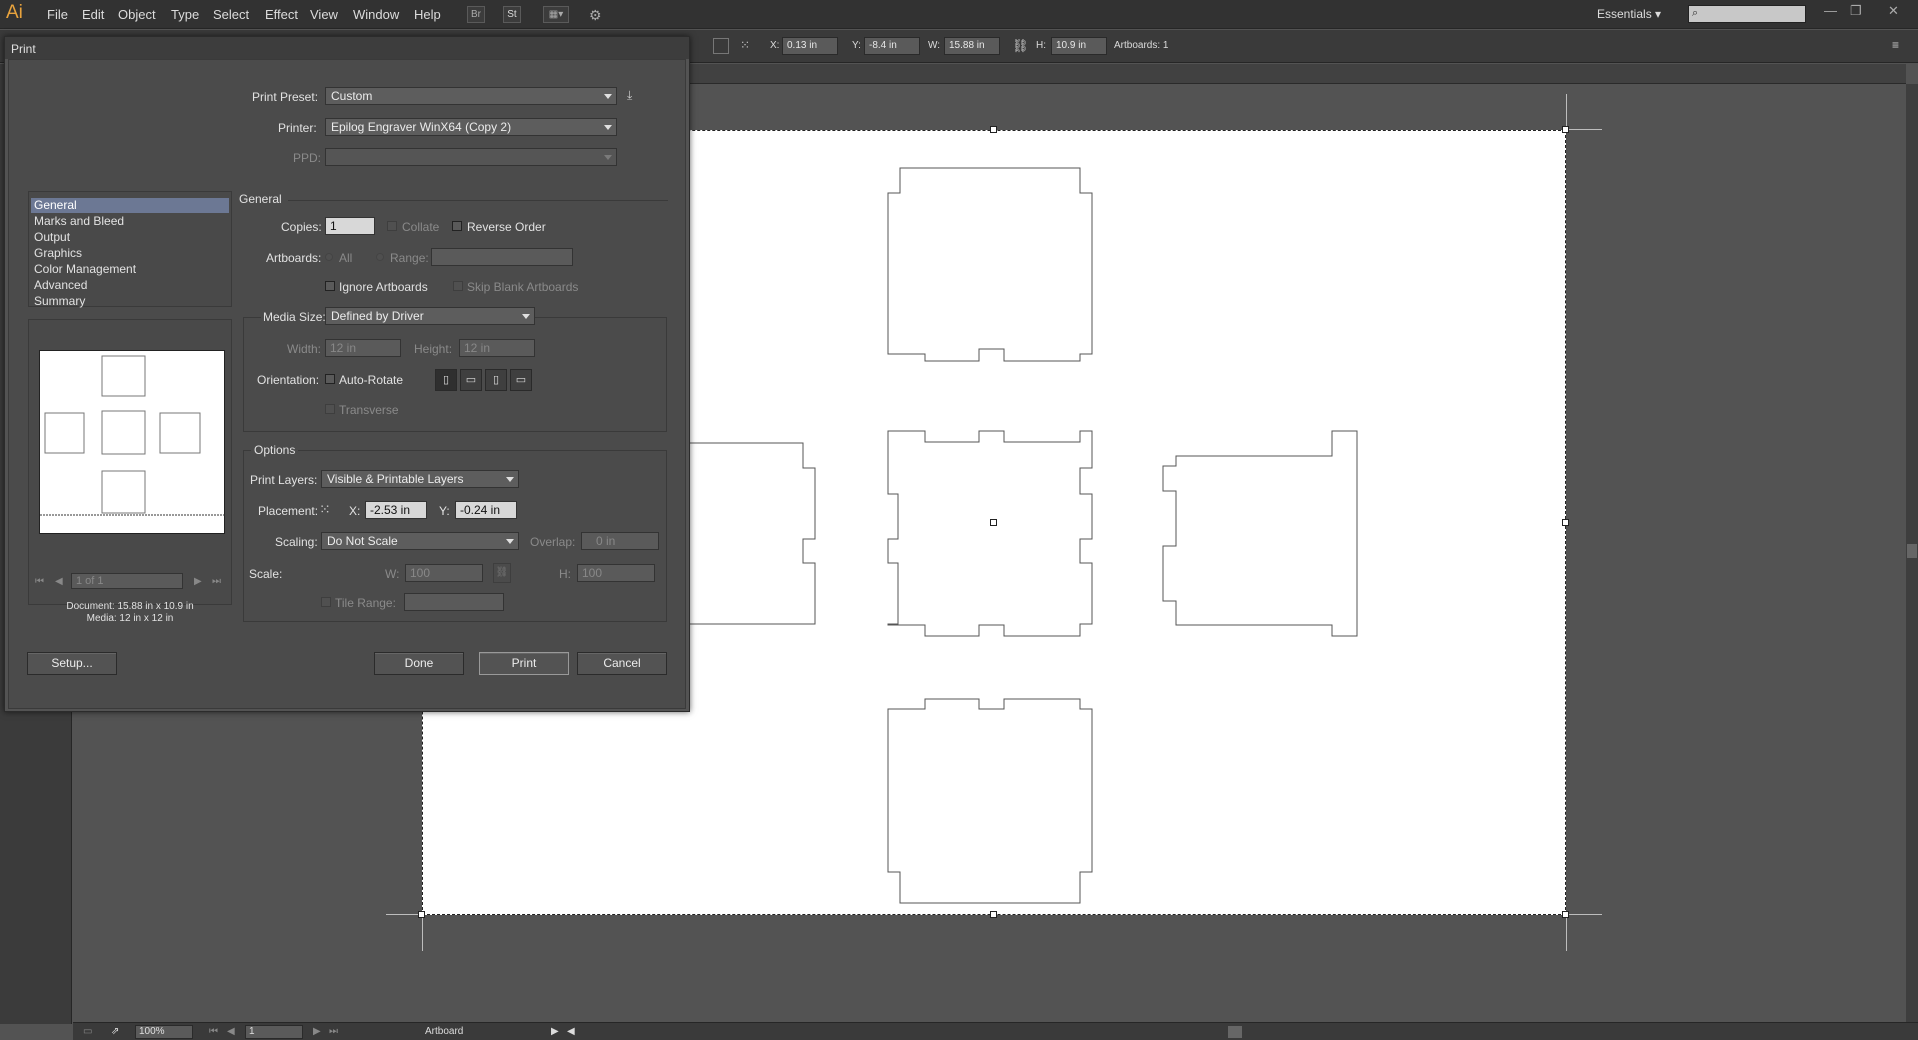 Image resolution: width=1918 pixels, height=1040 pixels. I want to click on category-general: General, so click(130, 205).